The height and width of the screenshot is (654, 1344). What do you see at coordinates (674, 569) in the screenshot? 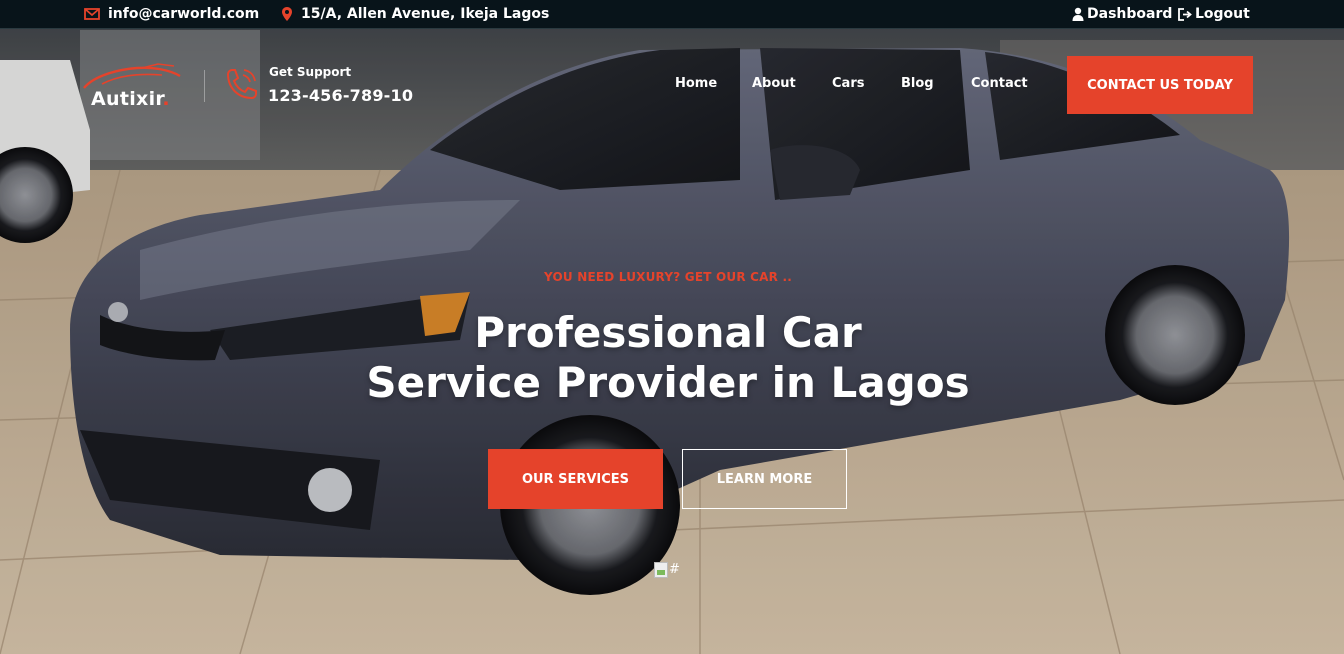
I see `broken-image-alt: #` at bounding box center [674, 569].